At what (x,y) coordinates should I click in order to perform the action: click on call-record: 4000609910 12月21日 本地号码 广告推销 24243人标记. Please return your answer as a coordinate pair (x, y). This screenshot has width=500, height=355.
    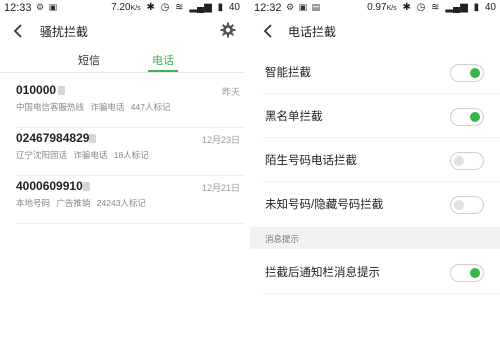
    Looking at the image, I should click on (122, 200).